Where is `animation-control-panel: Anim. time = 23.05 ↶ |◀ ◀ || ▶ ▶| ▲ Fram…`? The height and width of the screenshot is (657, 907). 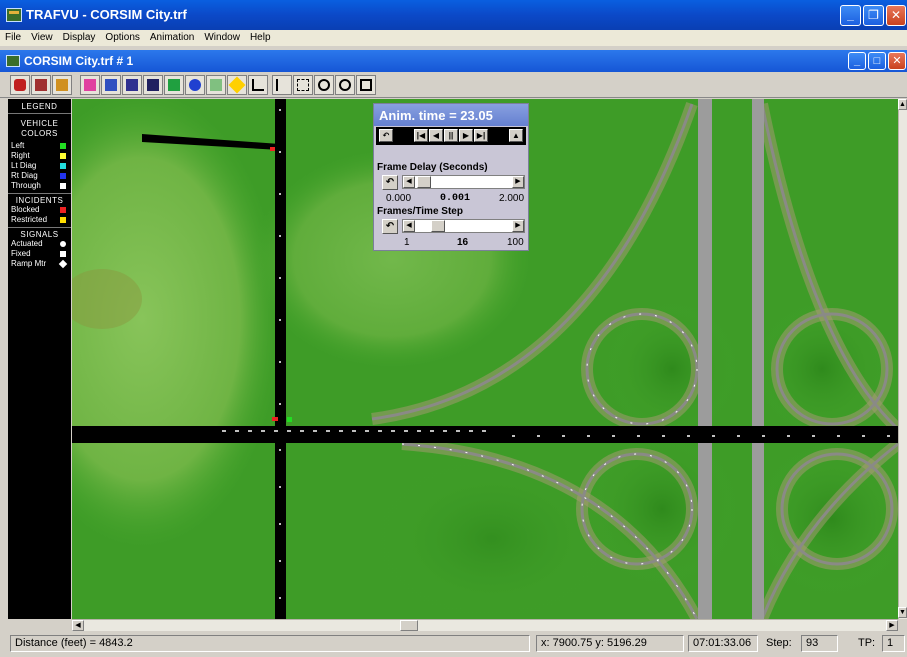
animation-control-panel: Anim. time = 23.05 ↶ |◀ ◀ || ▶ ▶| ▲ Fram… is located at coordinates (451, 177).